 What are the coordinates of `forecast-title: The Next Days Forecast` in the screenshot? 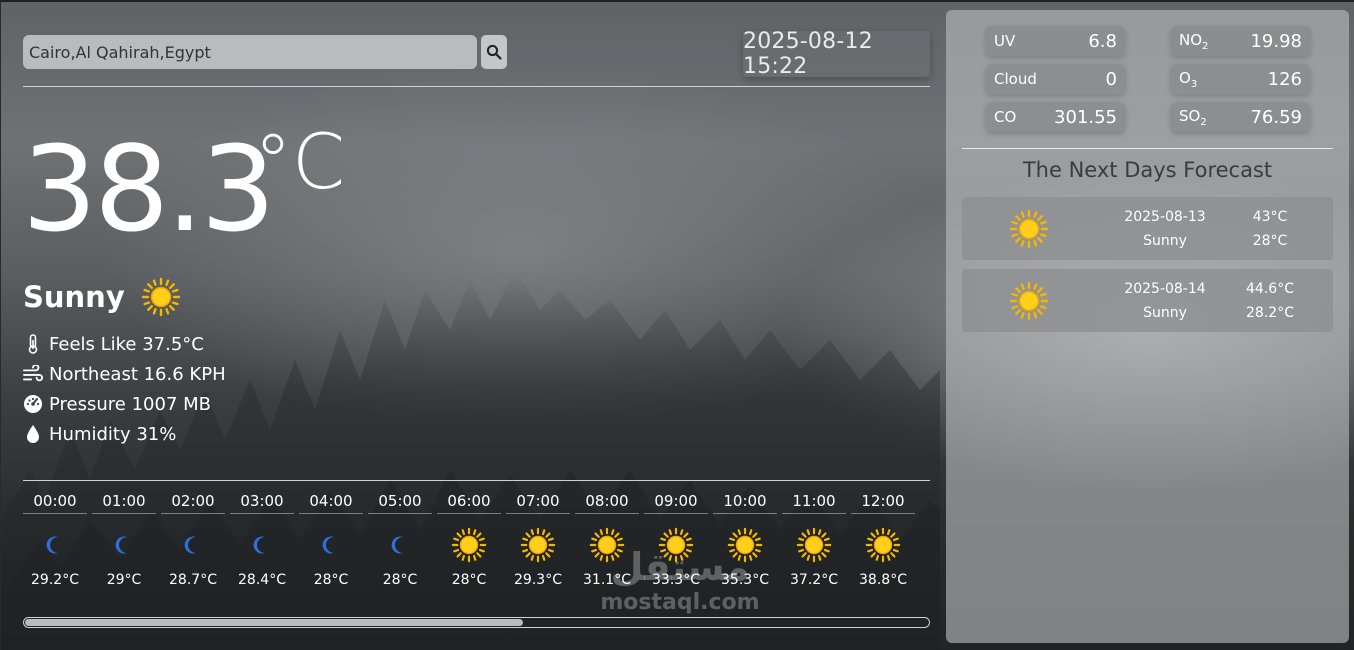 It's located at (1147, 170).